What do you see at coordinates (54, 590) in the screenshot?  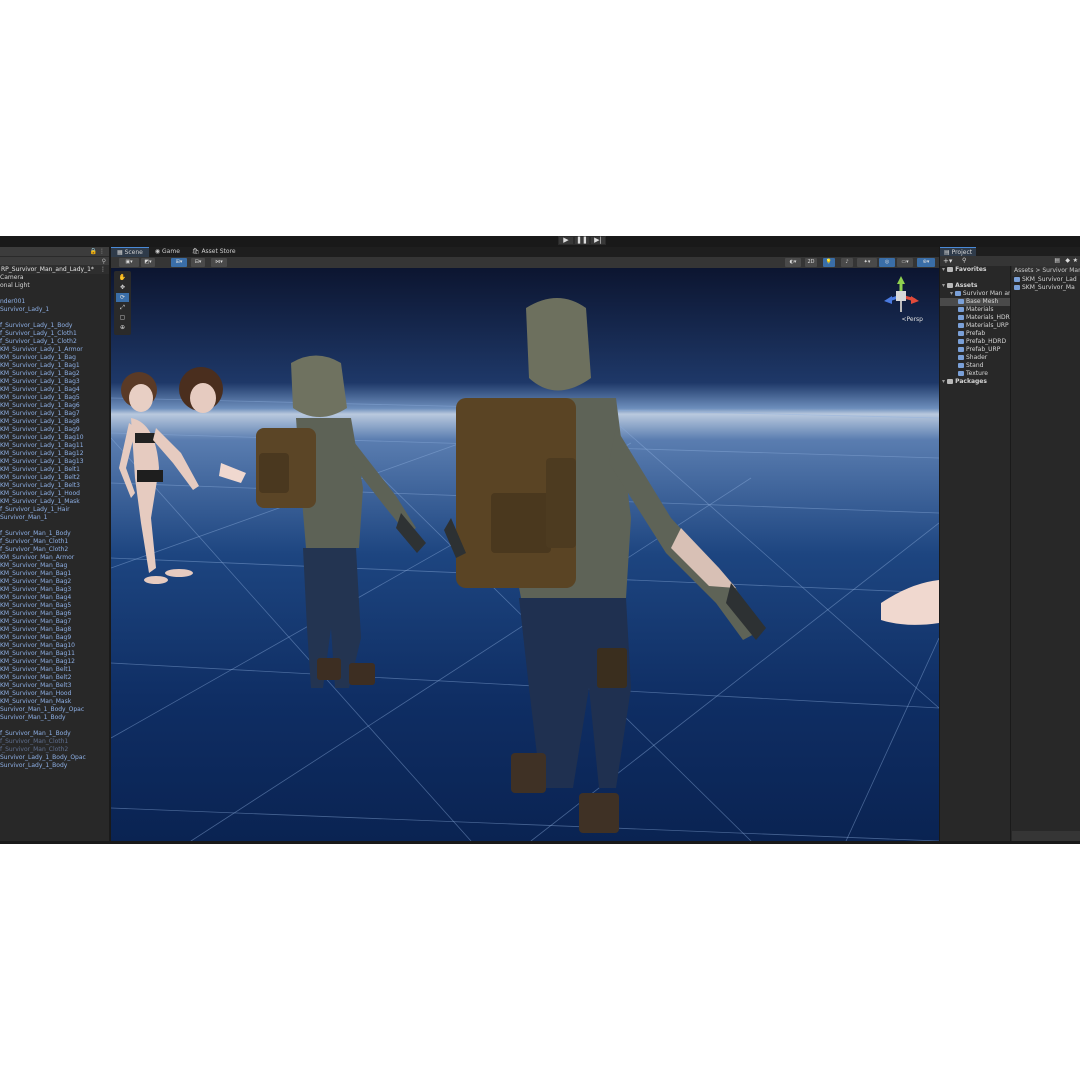 I see `hierarchy-row: KM_Survivor_Man_Bag3` at bounding box center [54, 590].